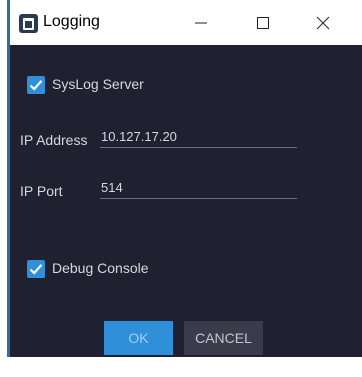 This screenshot has width=362, height=377. What do you see at coordinates (186, 22) in the screenshot?
I see `title-bar: Logging` at bounding box center [186, 22].